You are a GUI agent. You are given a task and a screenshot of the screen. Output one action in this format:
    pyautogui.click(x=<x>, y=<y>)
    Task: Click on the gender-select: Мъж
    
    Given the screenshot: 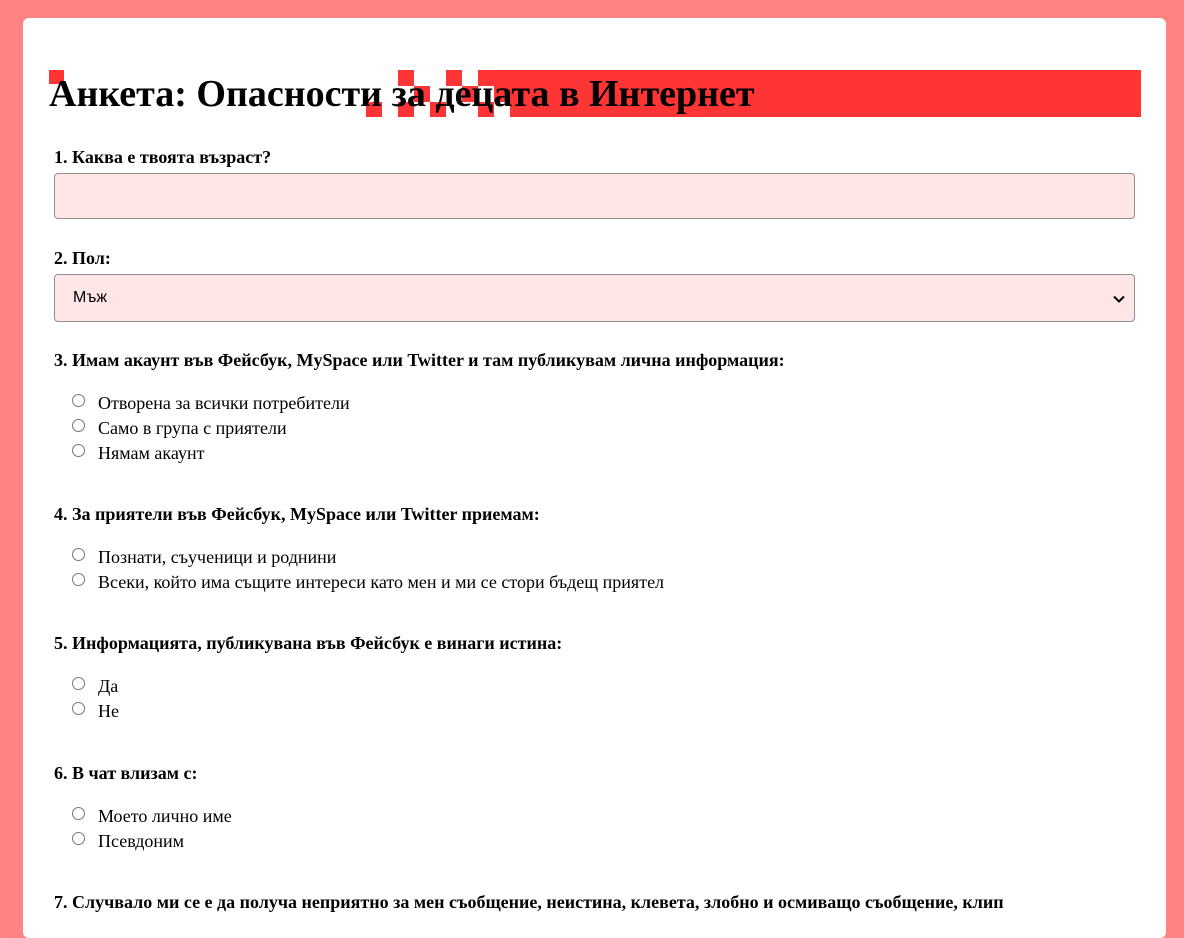 What is the action you would take?
    pyautogui.click(x=594, y=298)
    